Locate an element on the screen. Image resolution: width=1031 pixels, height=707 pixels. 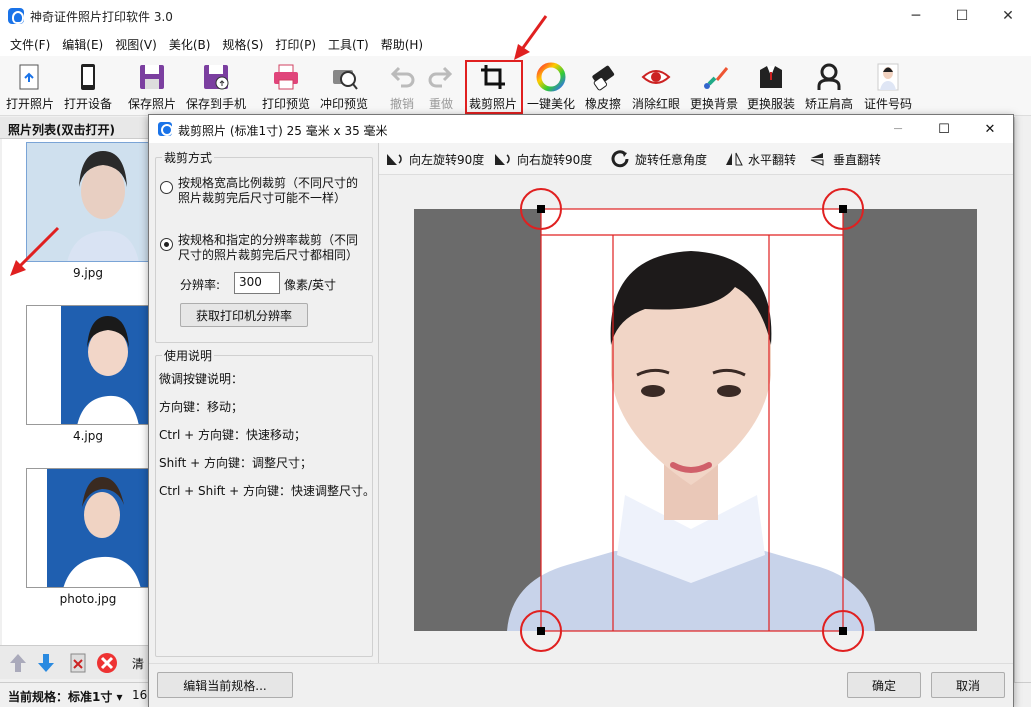
crop-resolution-line1: 按规格和指定的分辨率裁剪（不同 is located at coordinates (268, 240).